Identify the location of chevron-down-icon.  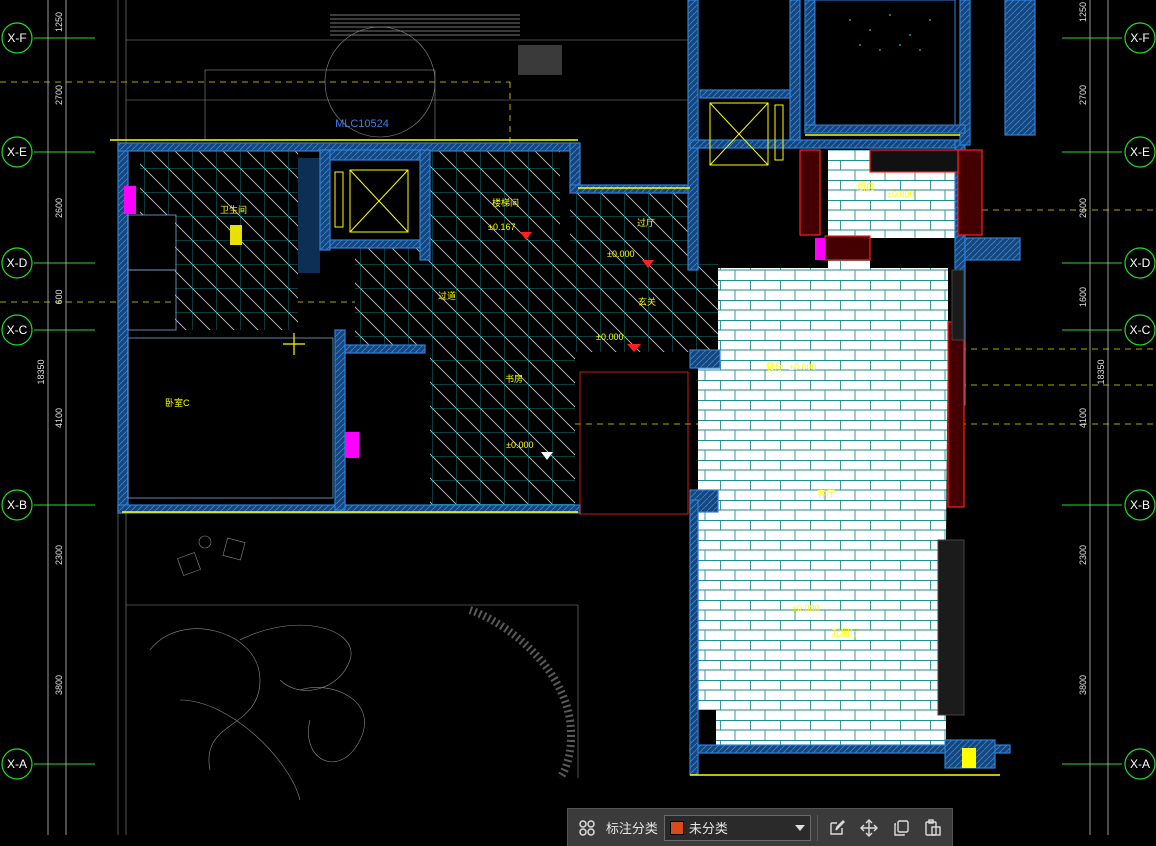
(800, 827).